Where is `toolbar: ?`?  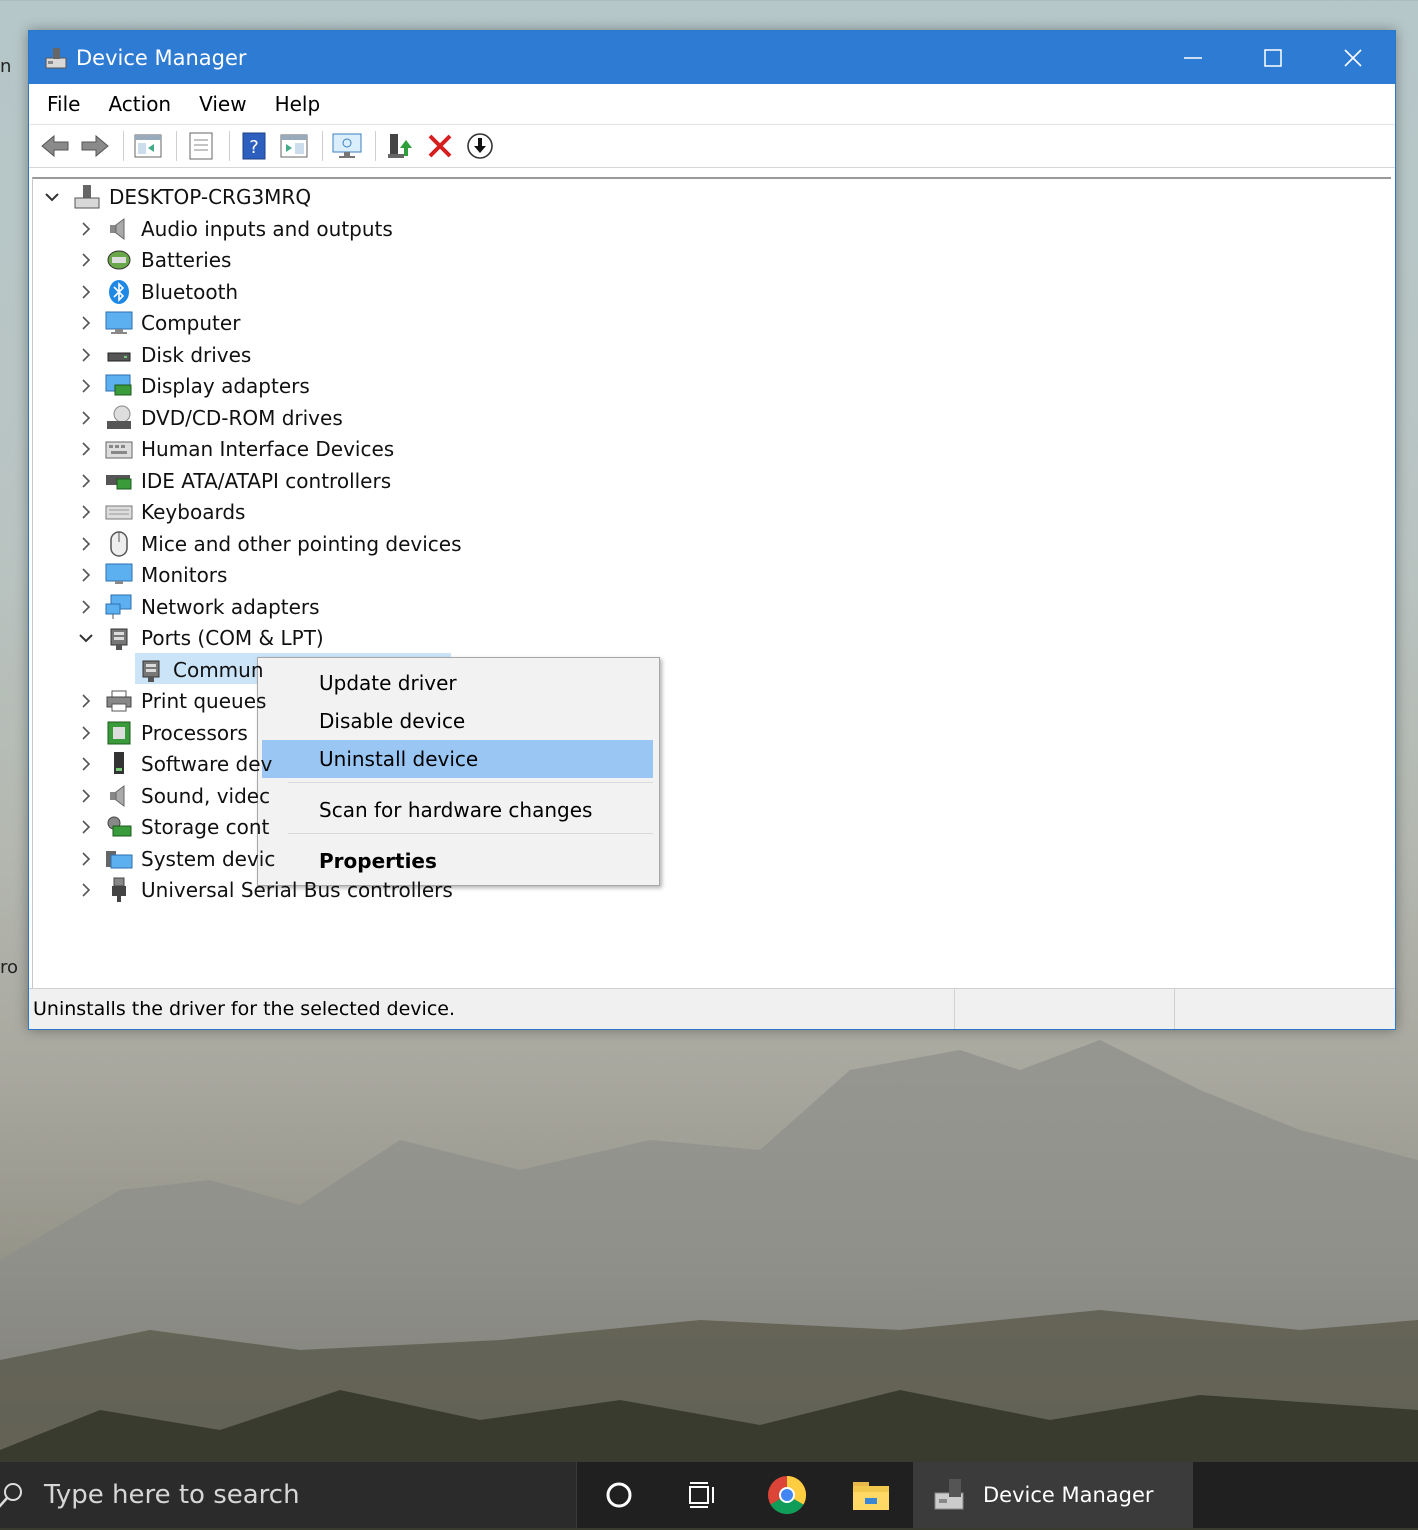 toolbar: ? is located at coordinates (712, 146).